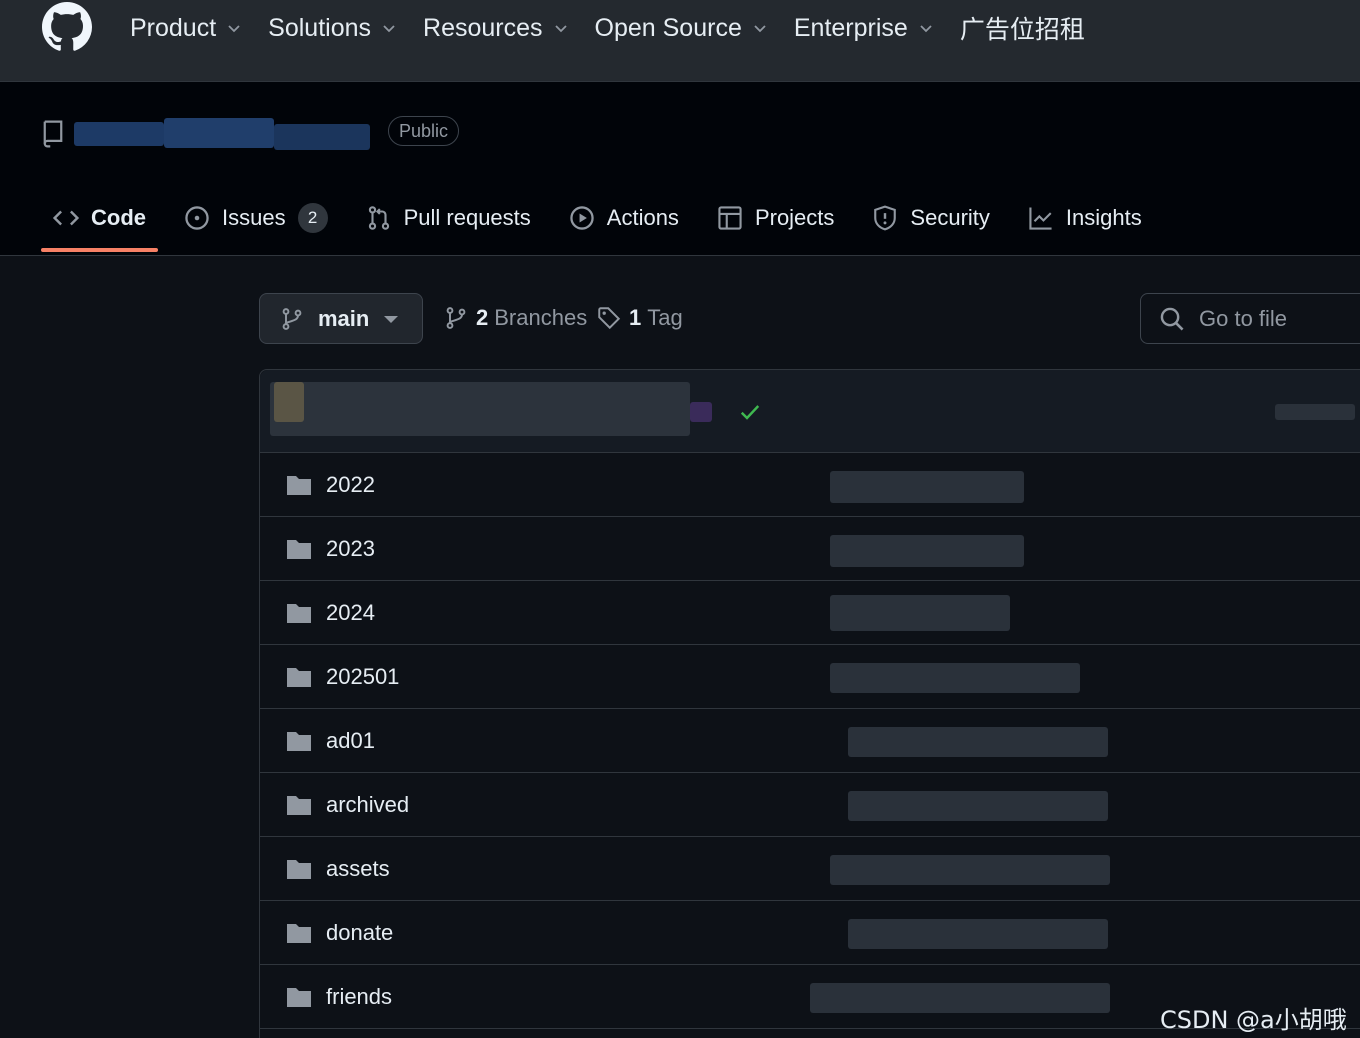  What do you see at coordinates (197, 218) in the screenshot?
I see `issue-opened-icon` at bounding box center [197, 218].